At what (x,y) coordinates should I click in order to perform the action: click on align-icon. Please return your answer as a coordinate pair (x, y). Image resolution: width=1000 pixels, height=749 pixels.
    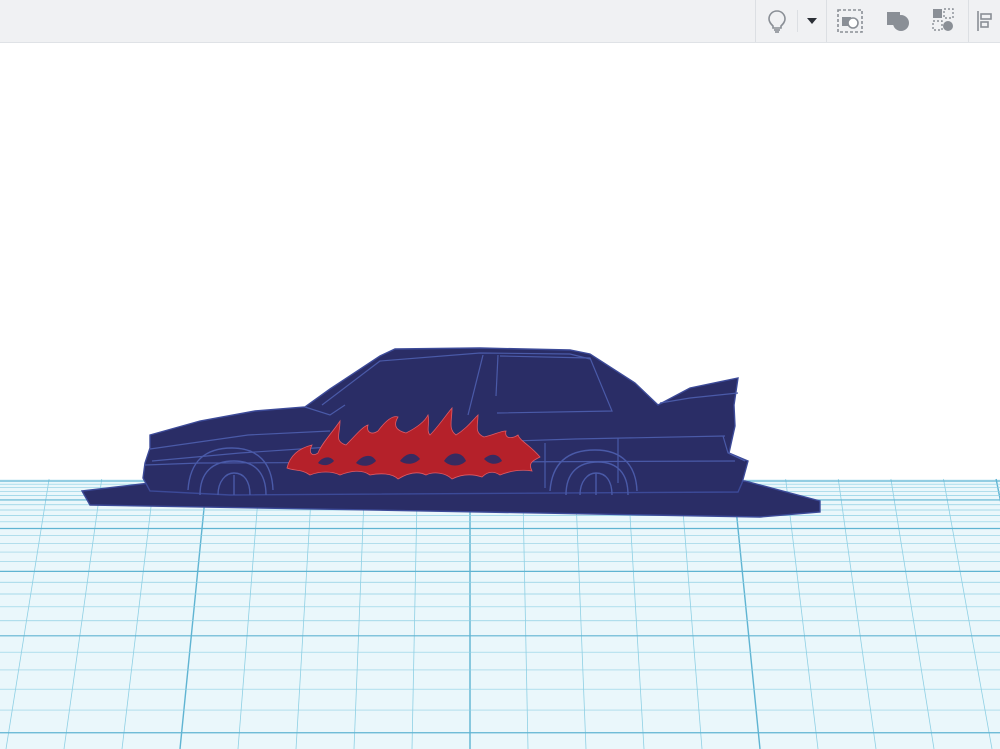
    Looking at the image, I should click on (987, 21).